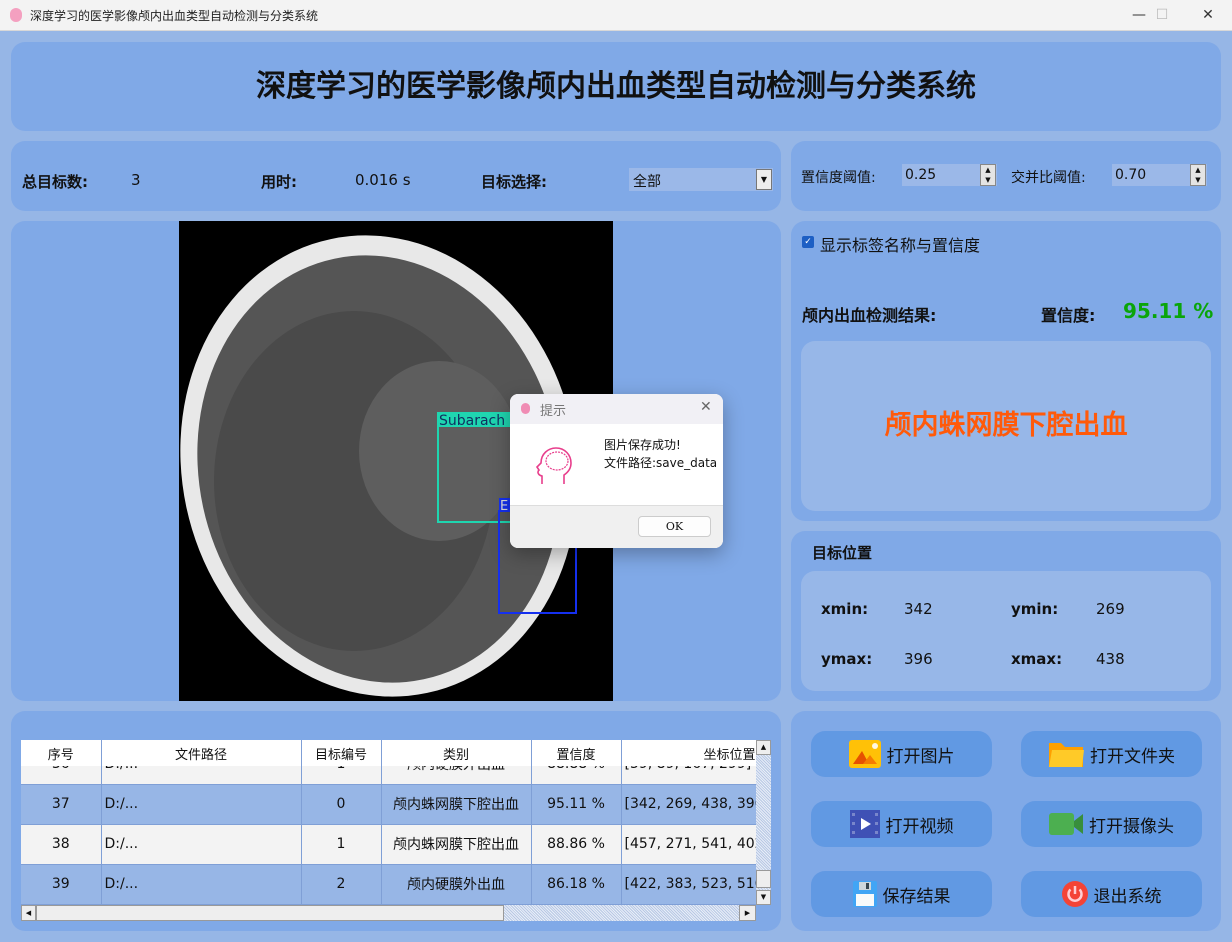 The height and width of the screenshot is (942, 1232). What do you see at coordinates (1006, 176) in the screenshot?
I see `params-panel: 置信度阈值: 0.25 ▲ ▼ 交并比阈值: 0.70 ▲ ▼` at bounding box center [1006, 176].